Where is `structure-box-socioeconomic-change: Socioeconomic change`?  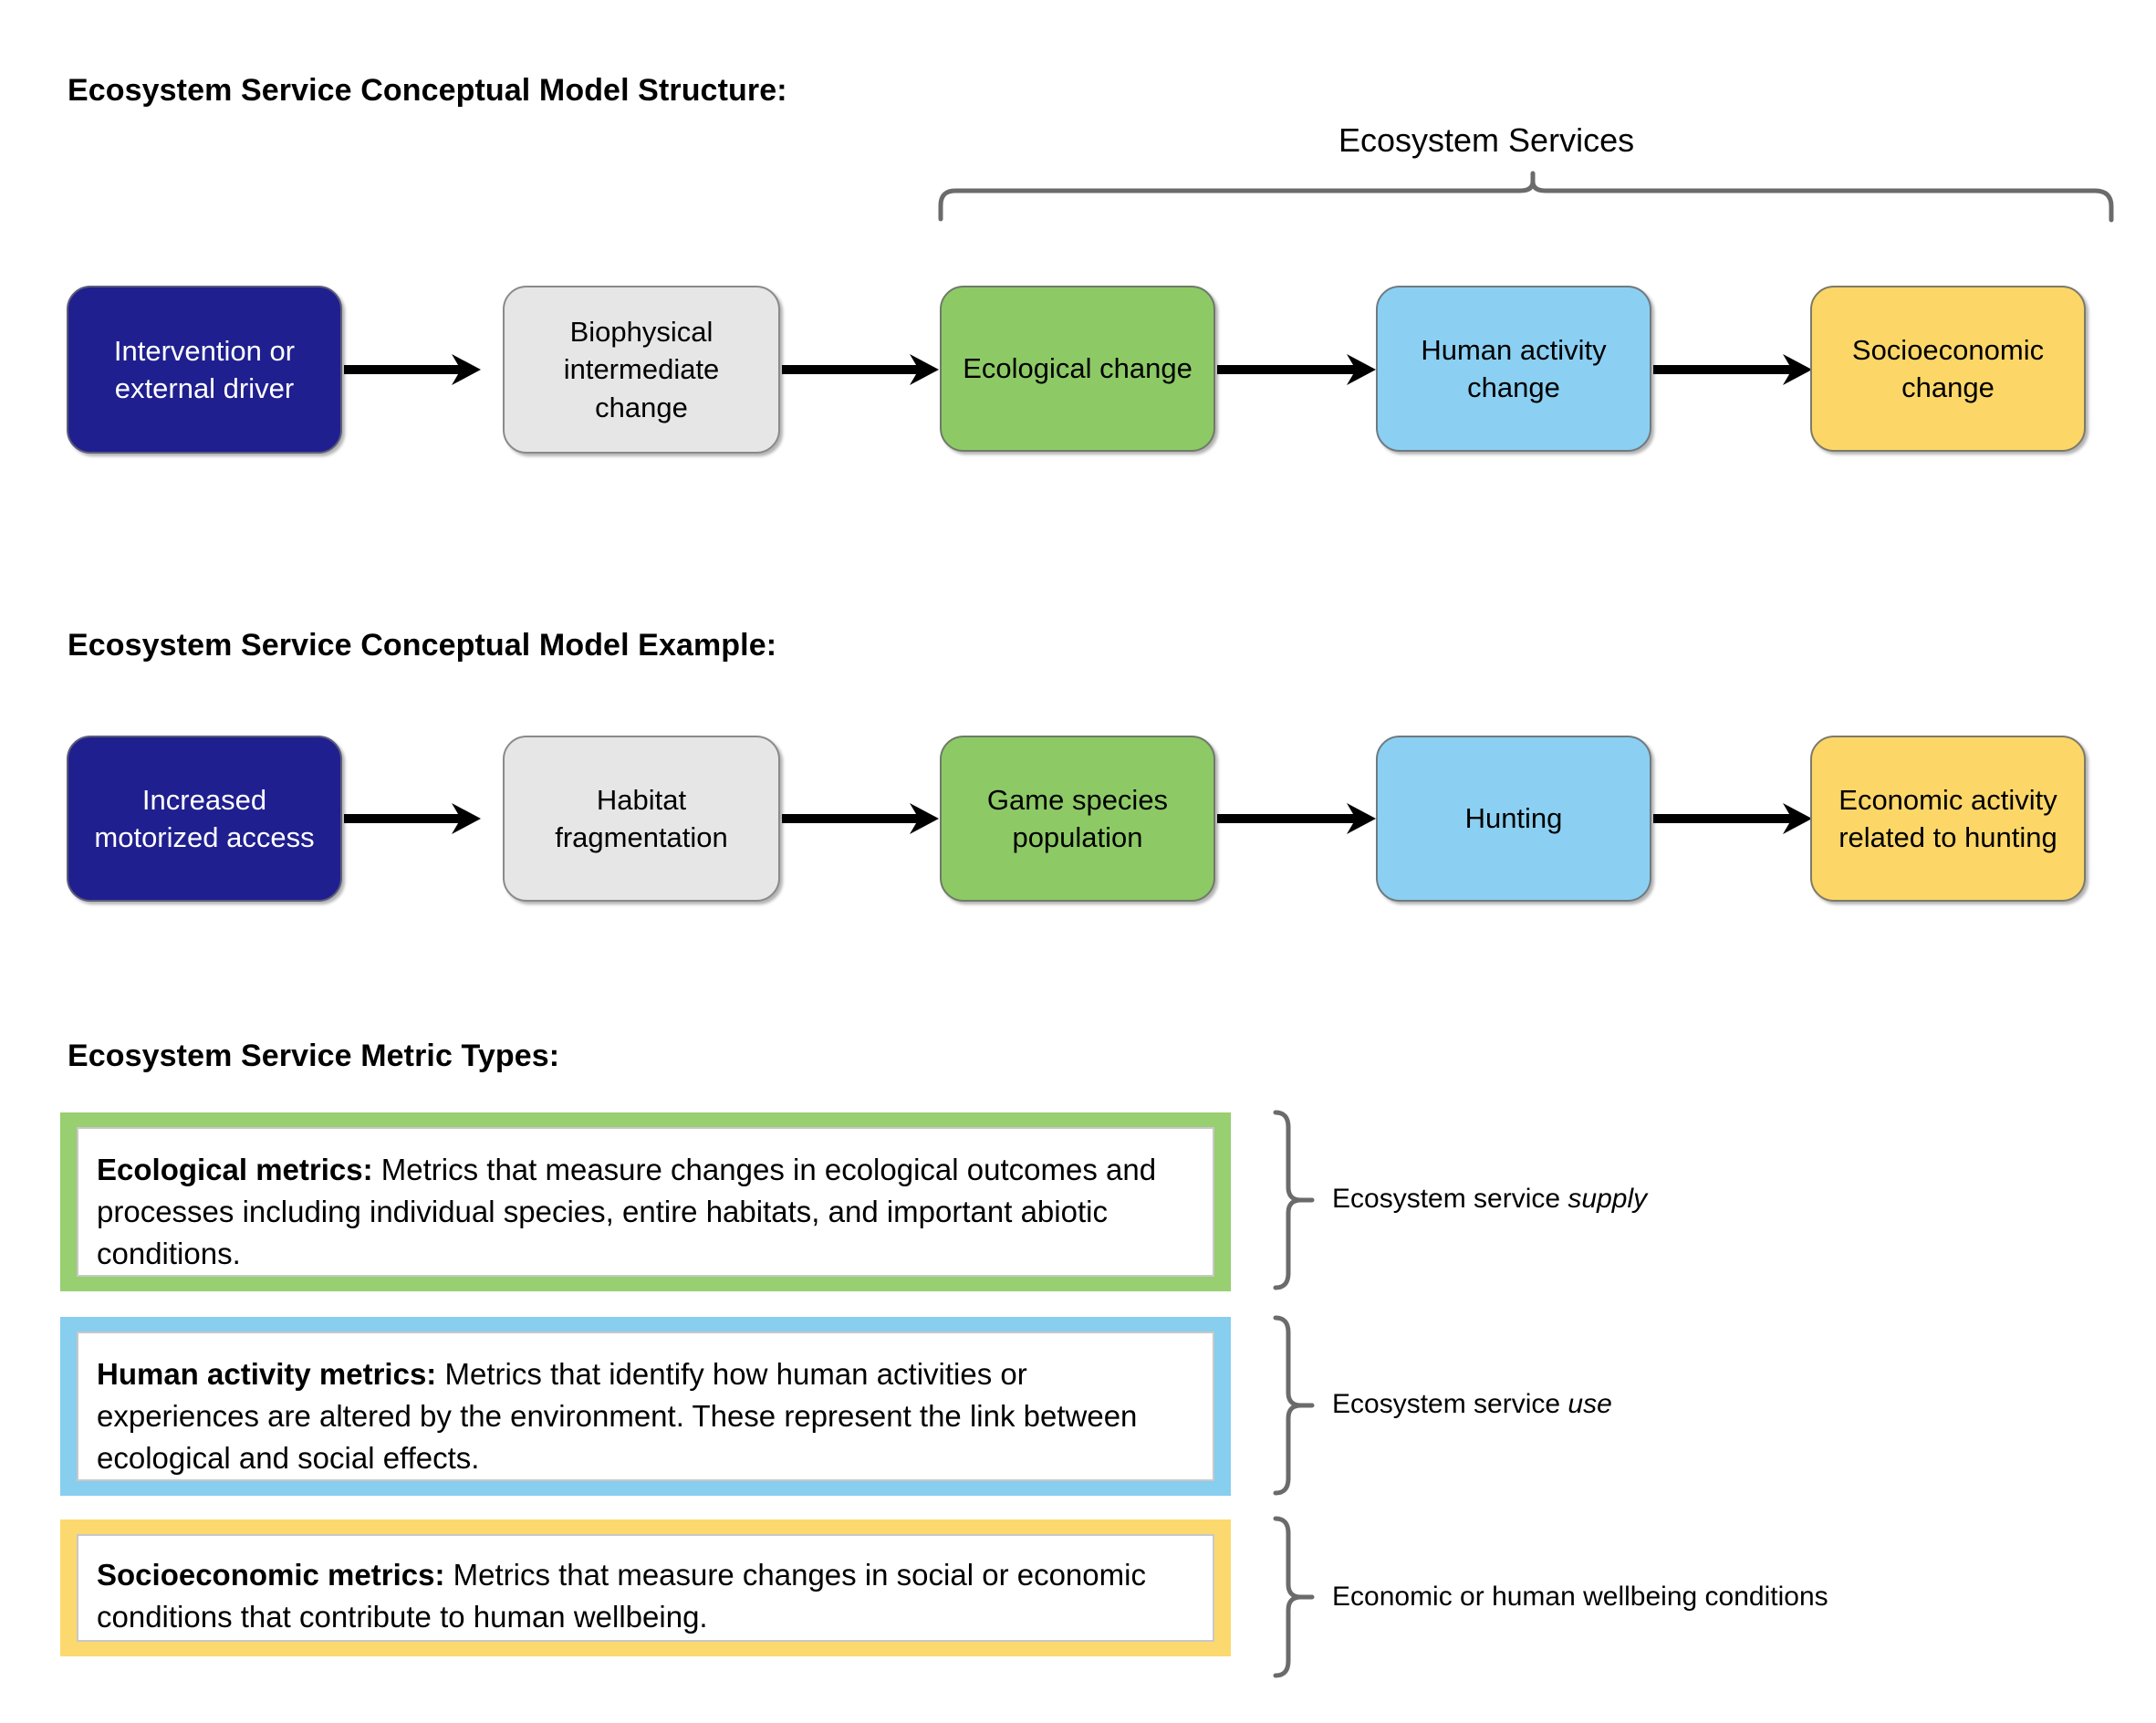
structure-box-socioeconomic-change: Socioeconomic change is located at coordinates (1948, 369).